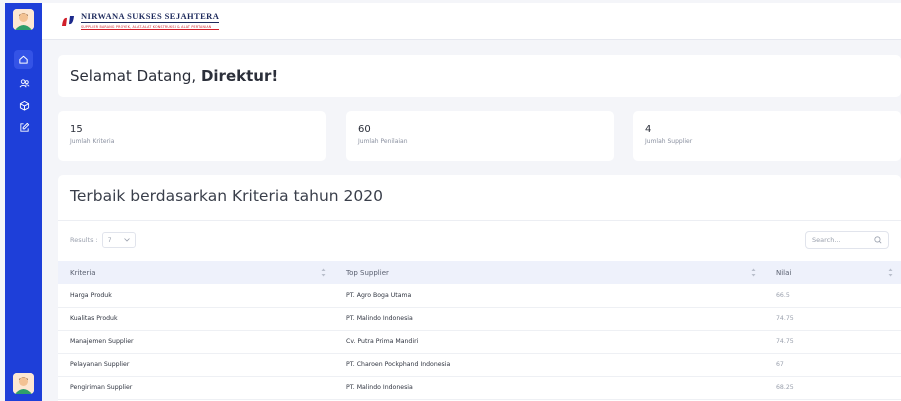 This screenshot has width=901, height=401. Describe the element at coordinates (841, 240) in the screenshot. I see `search-input` at that location.